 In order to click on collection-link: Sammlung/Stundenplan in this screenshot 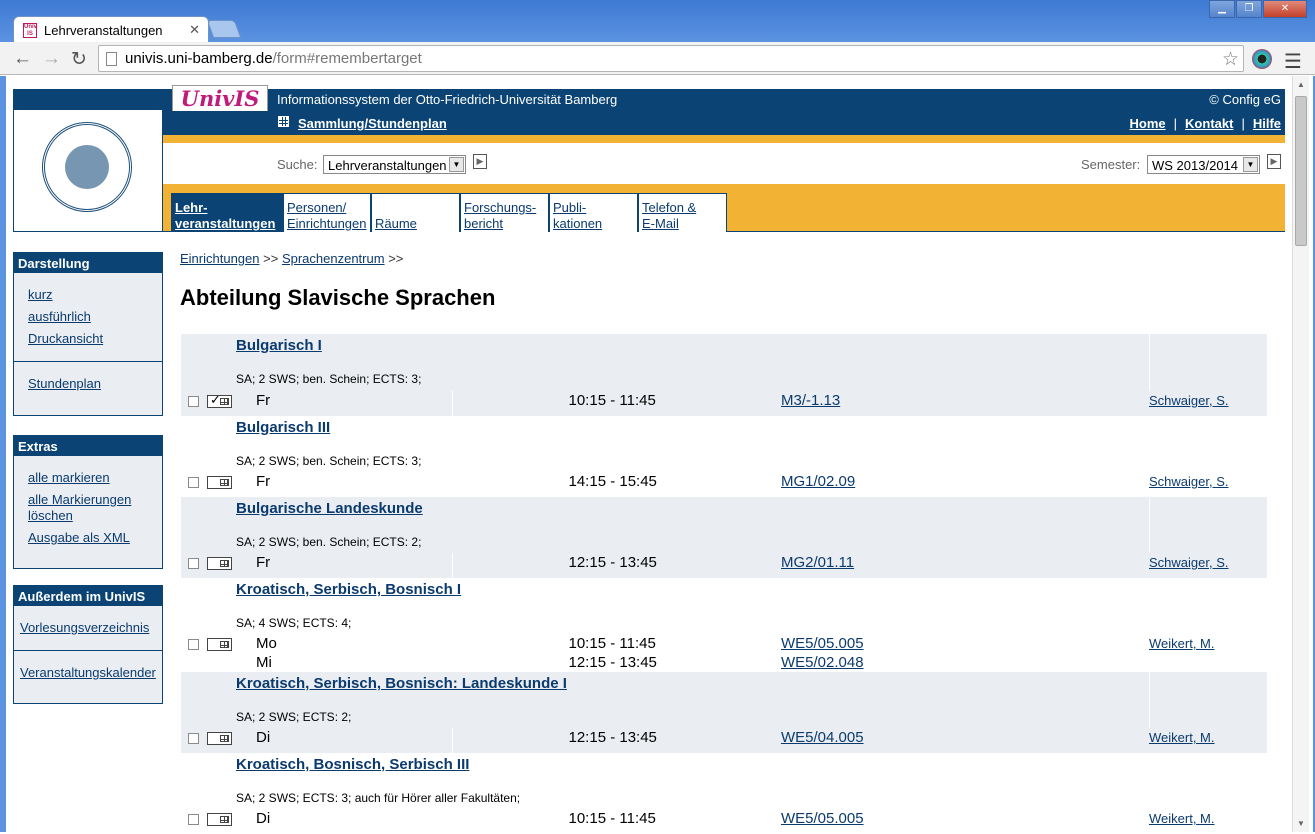, I will do `click(372, 123)`.